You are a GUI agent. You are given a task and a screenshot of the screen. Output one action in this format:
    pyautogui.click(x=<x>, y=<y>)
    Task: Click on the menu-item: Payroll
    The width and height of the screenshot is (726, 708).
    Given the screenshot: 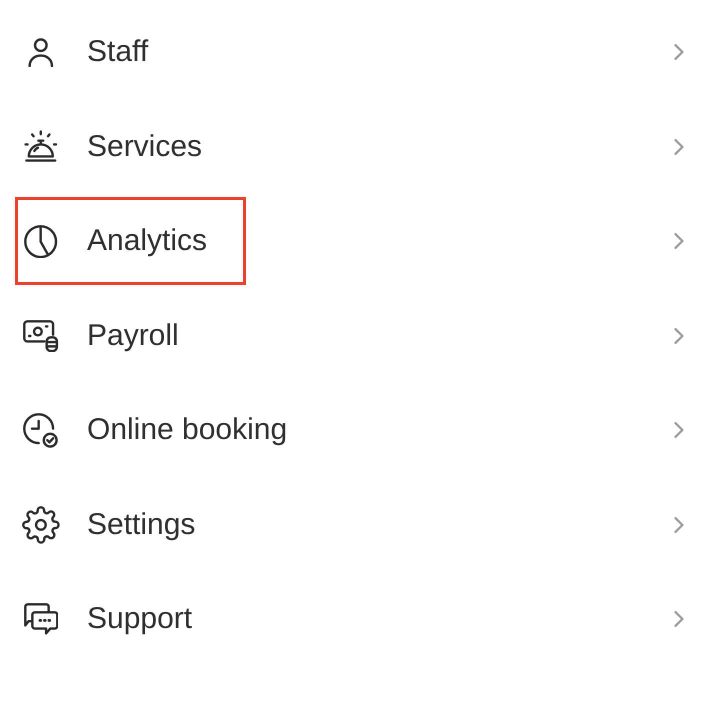 What is the action you would take?
    pyautogui.click(x=363, y=335)
    